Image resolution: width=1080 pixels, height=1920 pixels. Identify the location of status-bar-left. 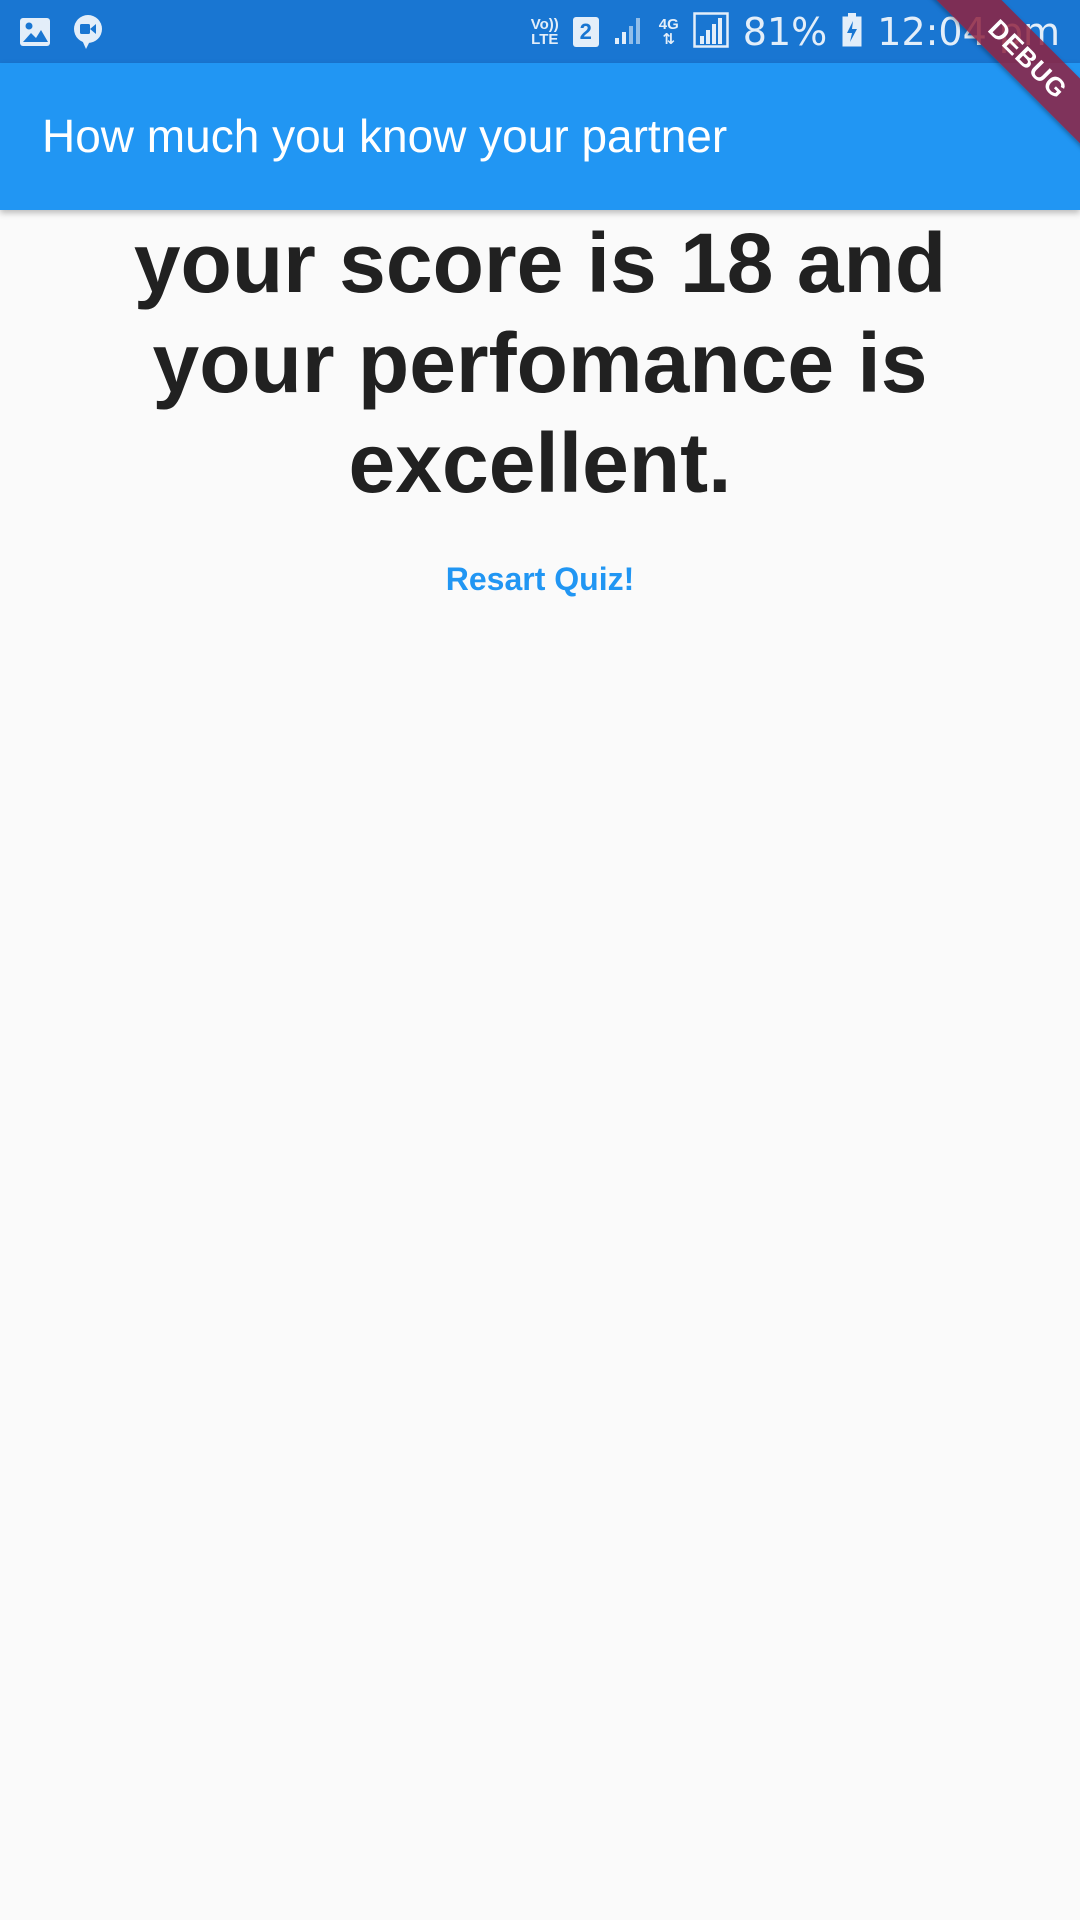
(61, 34).